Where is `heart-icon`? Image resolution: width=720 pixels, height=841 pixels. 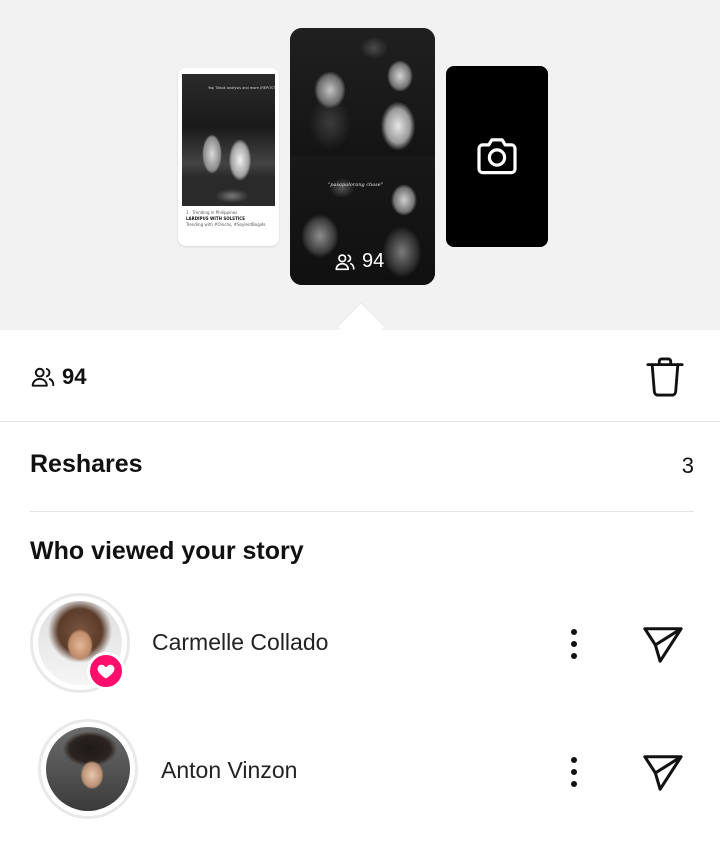
heart-icon is located at coordinates (106, 671).